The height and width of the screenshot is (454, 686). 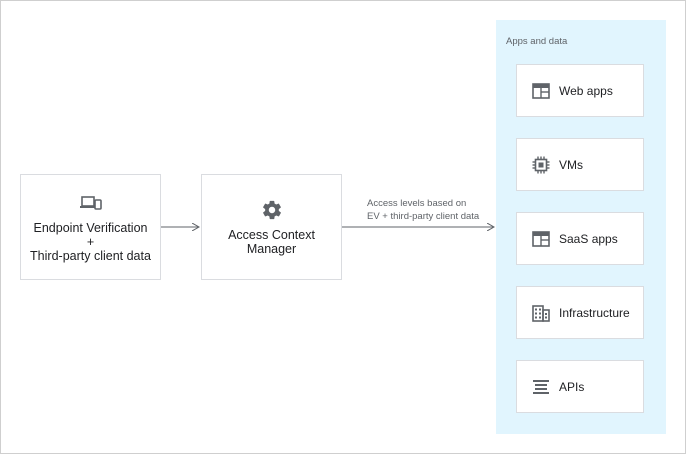 I want to click on apis-card: APIs, so click(x=580, y=386).